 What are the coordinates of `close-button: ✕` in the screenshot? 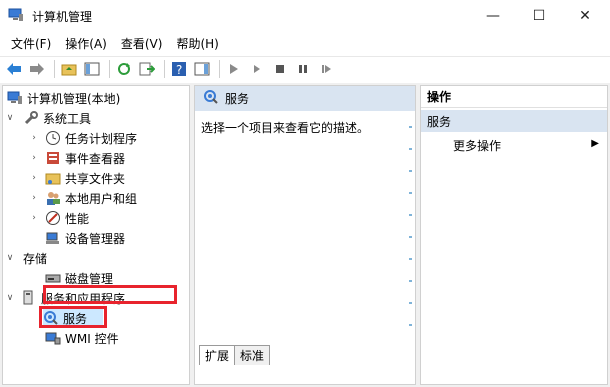 It's located at (585, 15).